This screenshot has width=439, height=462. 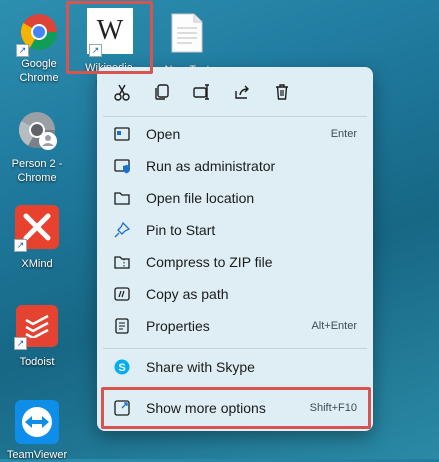 I want to click on menu-item-label: Open file location, so click(x=200, y=198).